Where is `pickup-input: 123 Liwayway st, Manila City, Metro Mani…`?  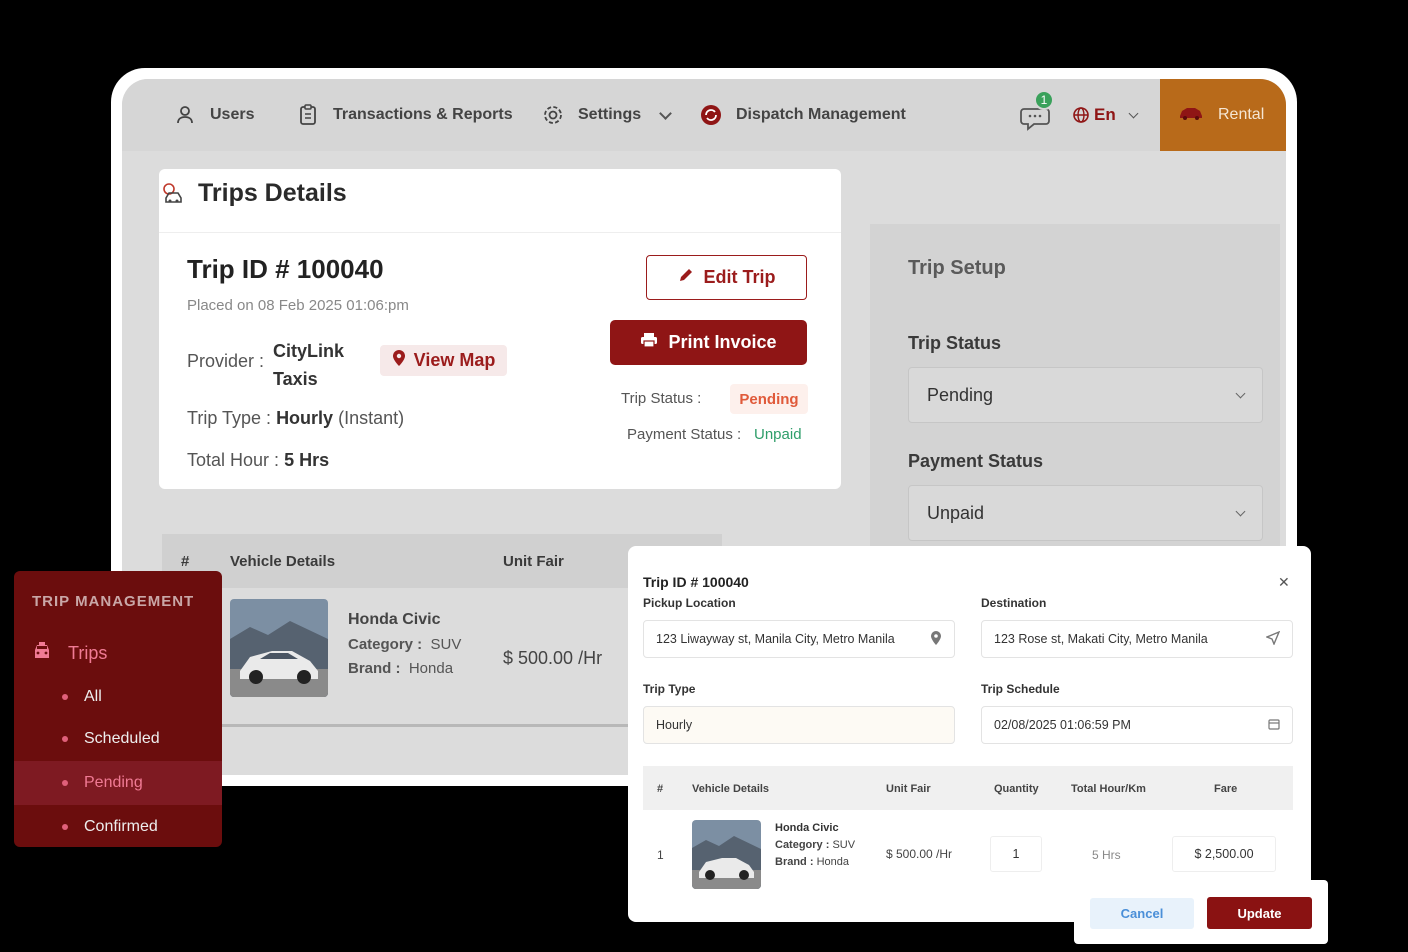
pickup-input: 123 Liwayway st, Manila City, Metro Mani… is located at coordinates (799, 639).